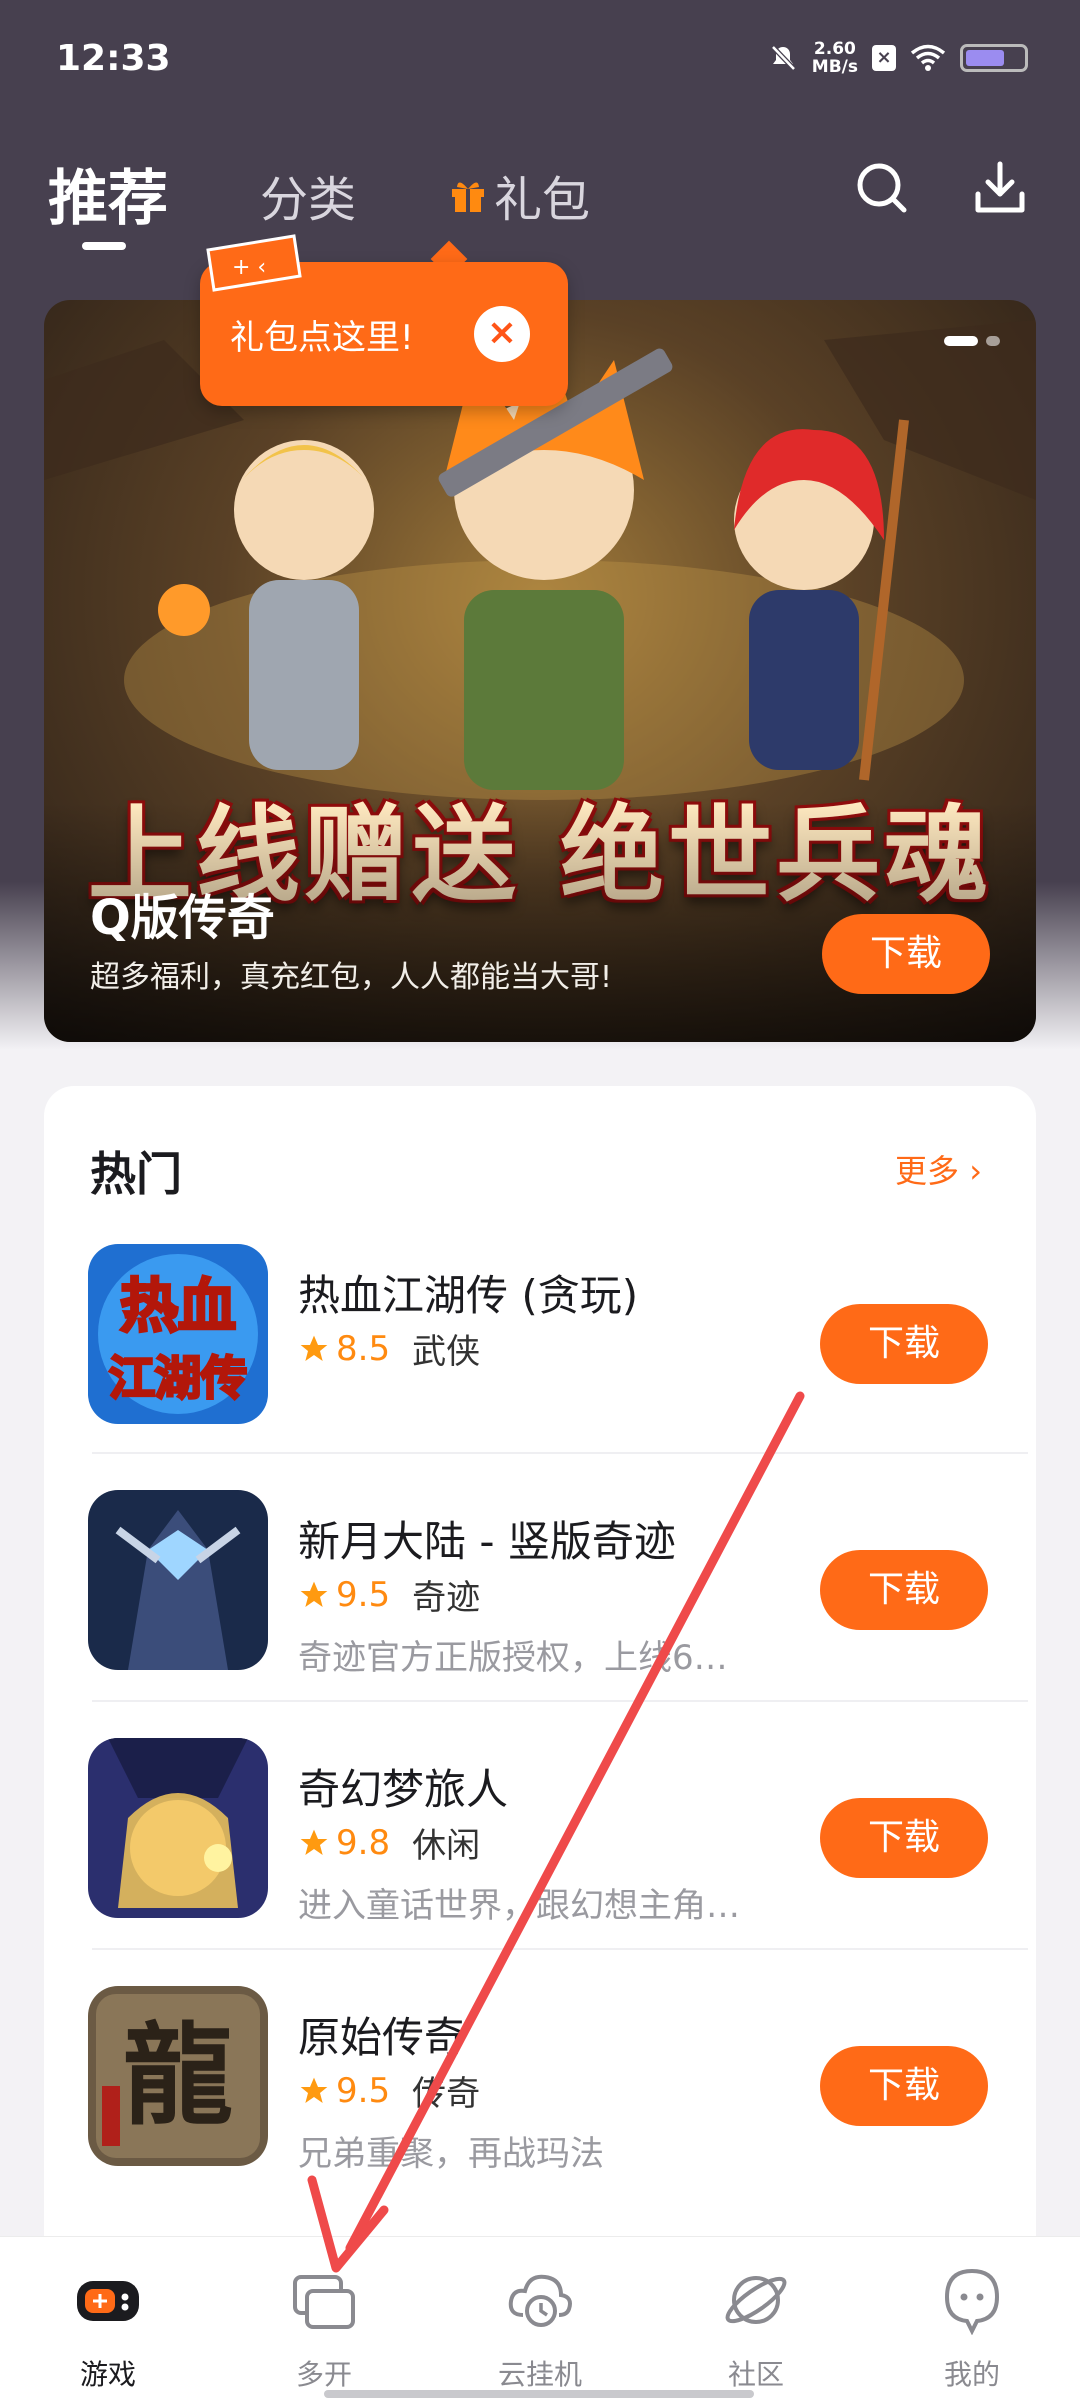 This screenshot has height=2408, width=1080. What do you see at coordinates (178, 1306) in the screenshot?
I see `svg-text: 热血` at bounding box center [178, 1306].